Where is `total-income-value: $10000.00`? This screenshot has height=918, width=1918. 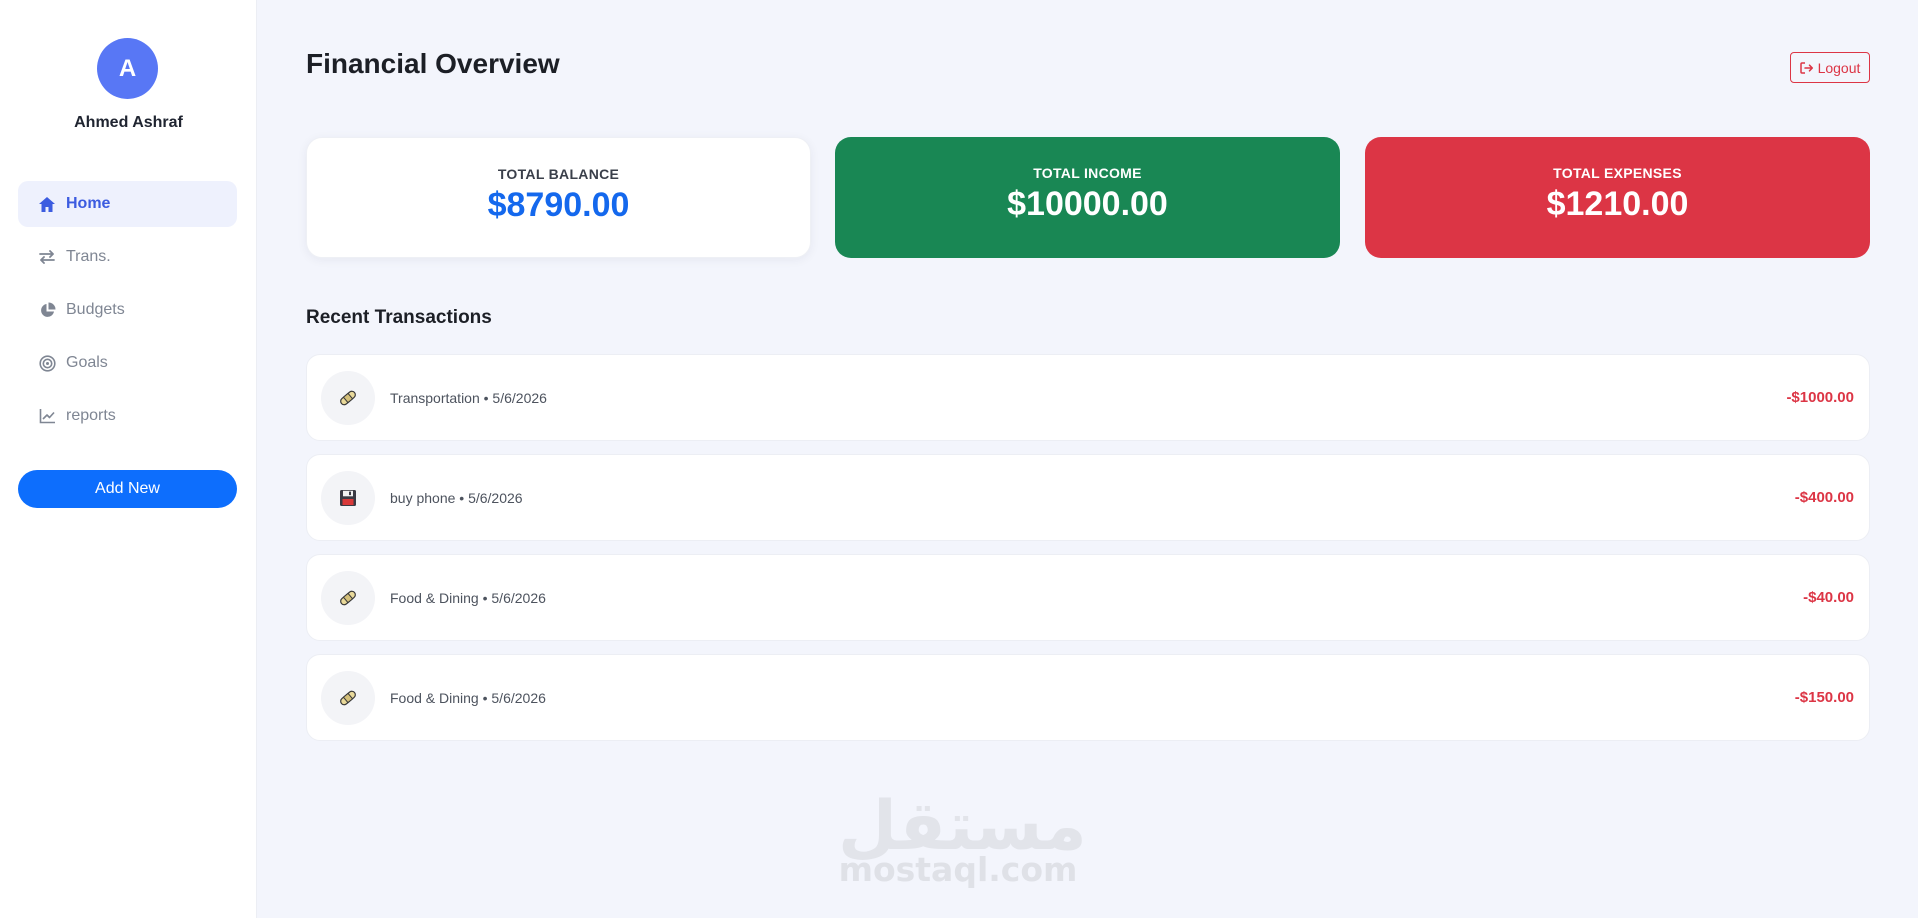
total-income-value: $10000.00 is located at coordinates (1087, 204).